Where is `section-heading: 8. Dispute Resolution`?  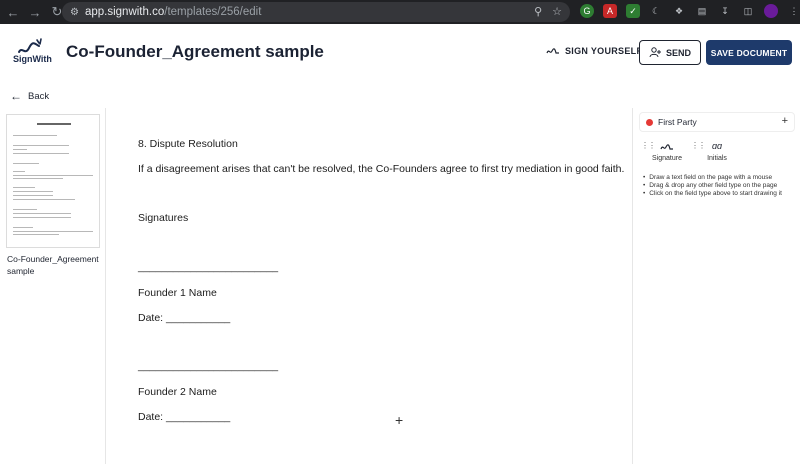
section-heading: 8. Dispute Resolution is located at coordinates (188, 144).